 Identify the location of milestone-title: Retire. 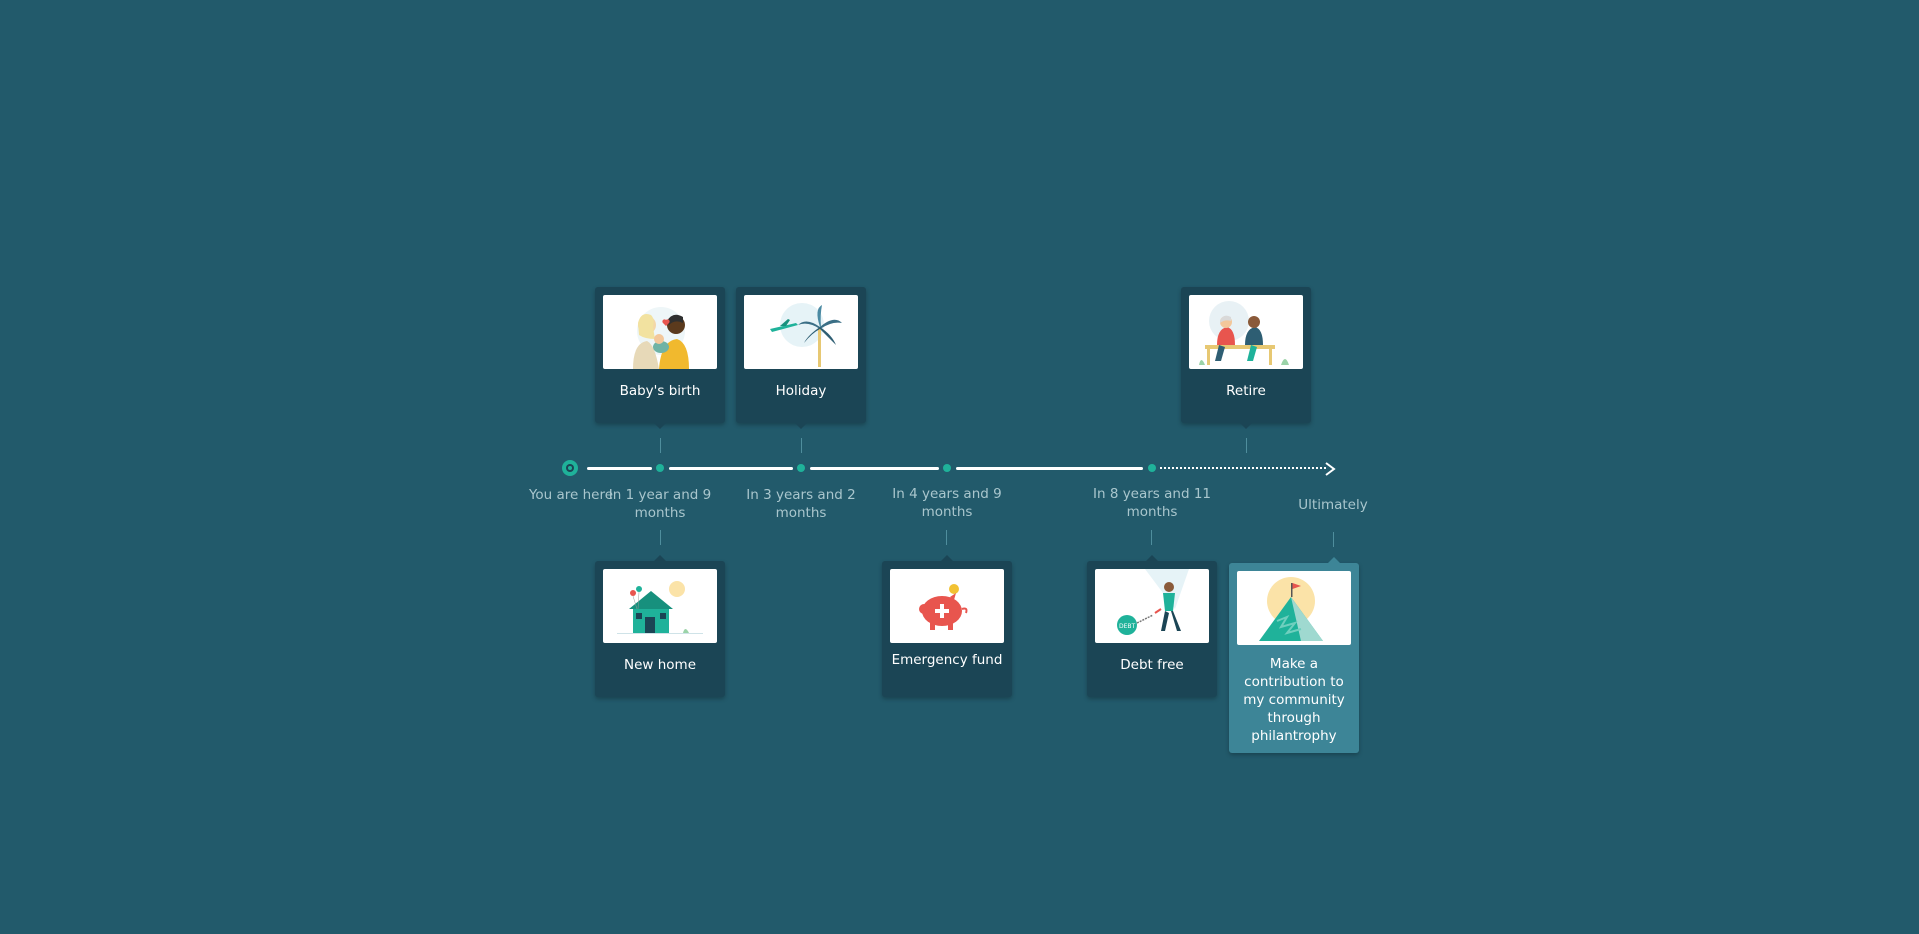
(1246, 391).